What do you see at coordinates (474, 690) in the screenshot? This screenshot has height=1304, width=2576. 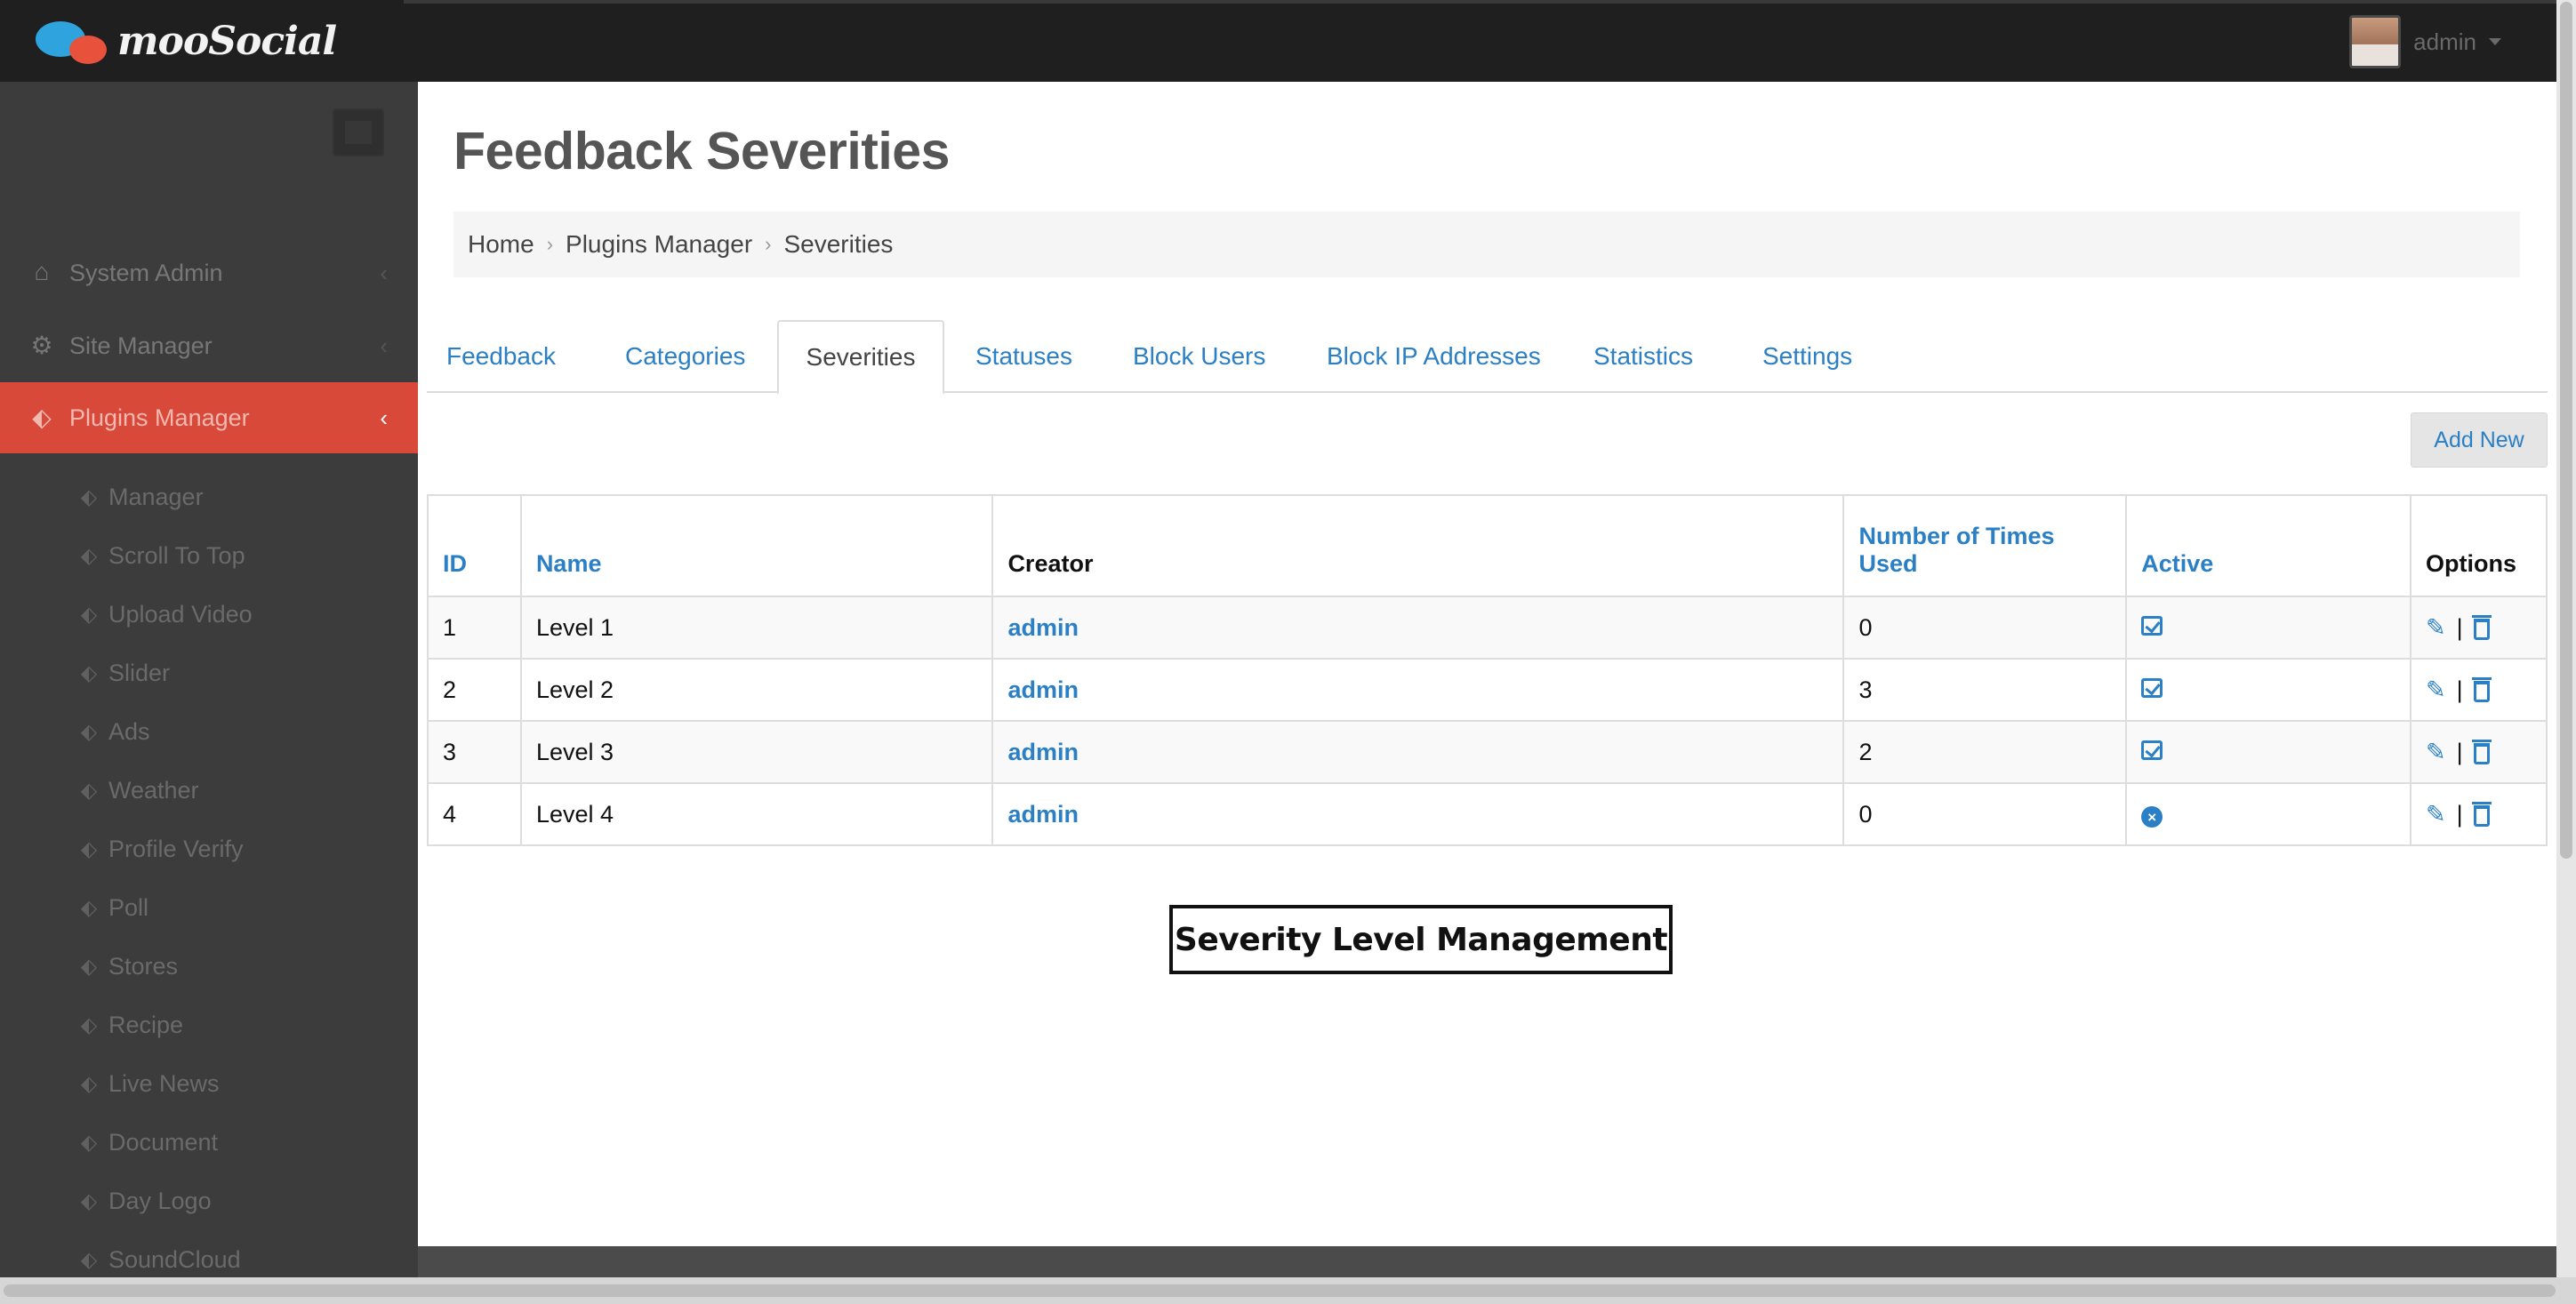 I see `cell-id: 2` at bounding box center [474, 690].